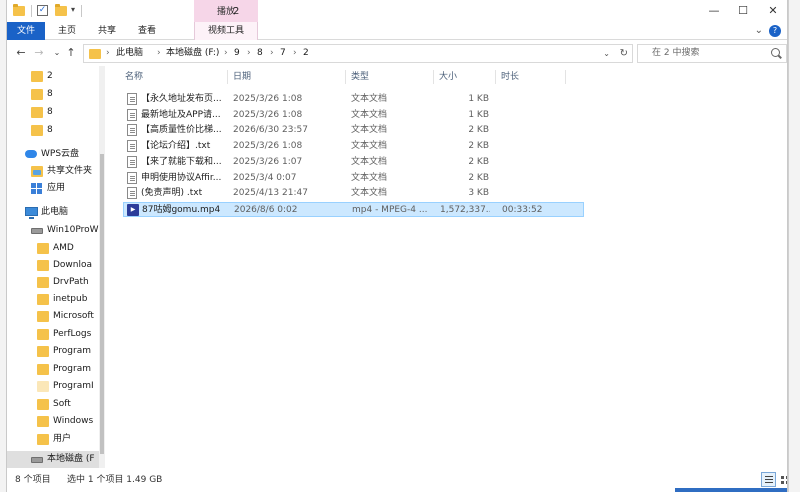  I want to click on file-row: 【高质量性价比梯... 2026/6/30 23:57 文本文档 2 KB, so click(353, 130).